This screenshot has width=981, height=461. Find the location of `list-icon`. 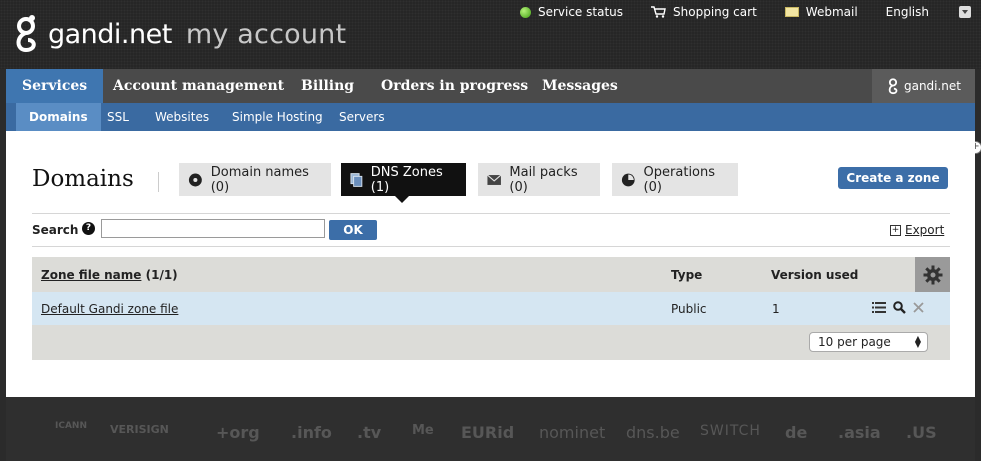

list-icon is located at coordinates (879, 307).